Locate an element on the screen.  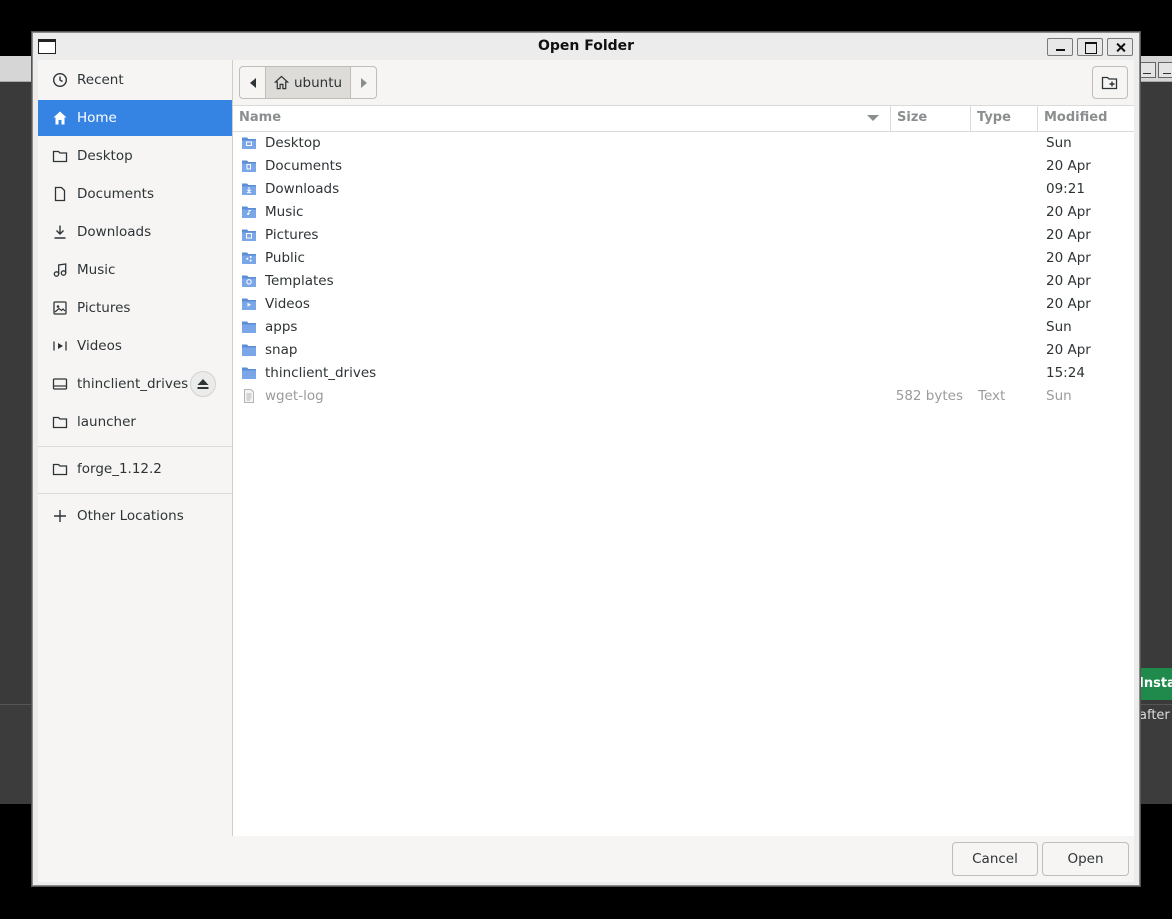
sidebar-item-label: Other Locations is located at coordinates (130, 516).